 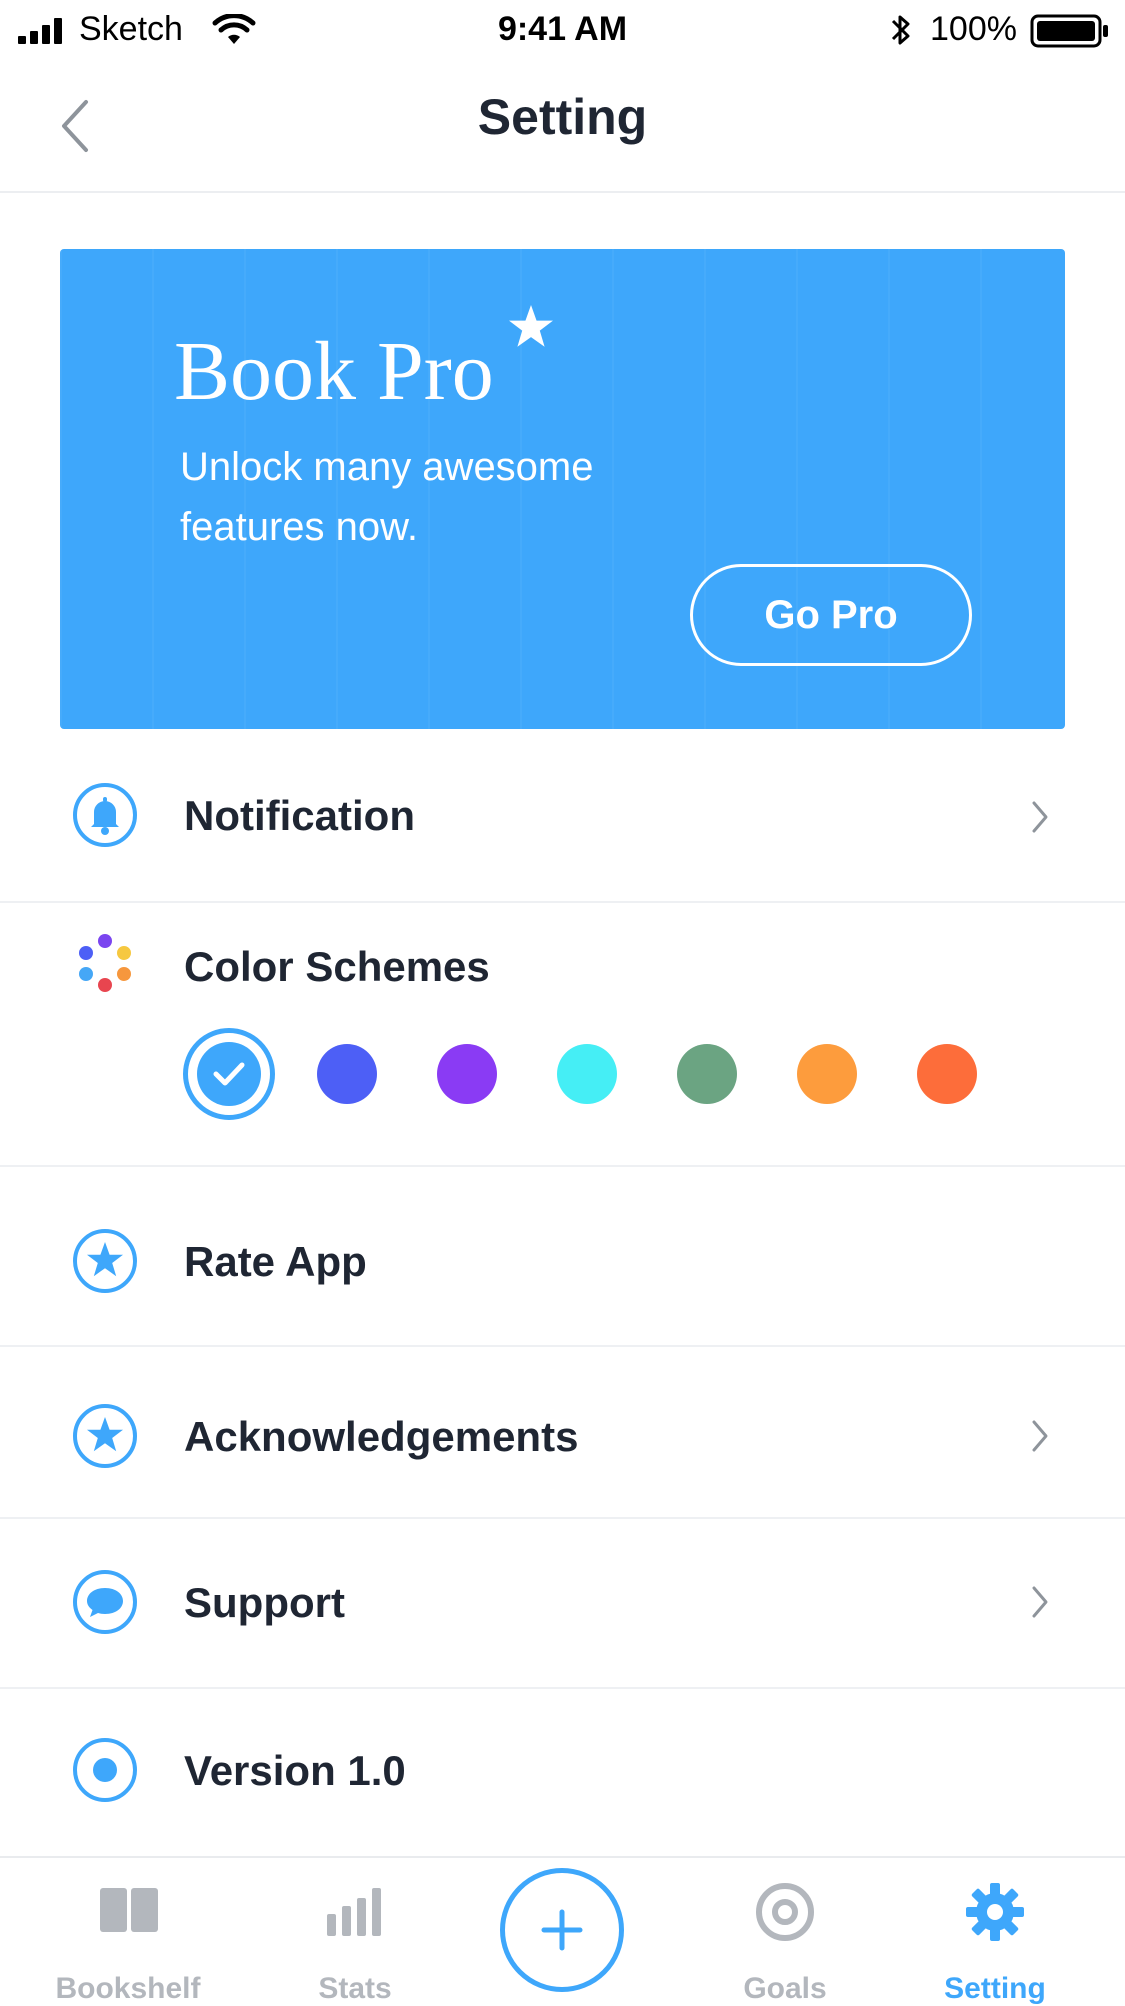 I want to click on bluetooth-icon, so click(x=900, y=30).